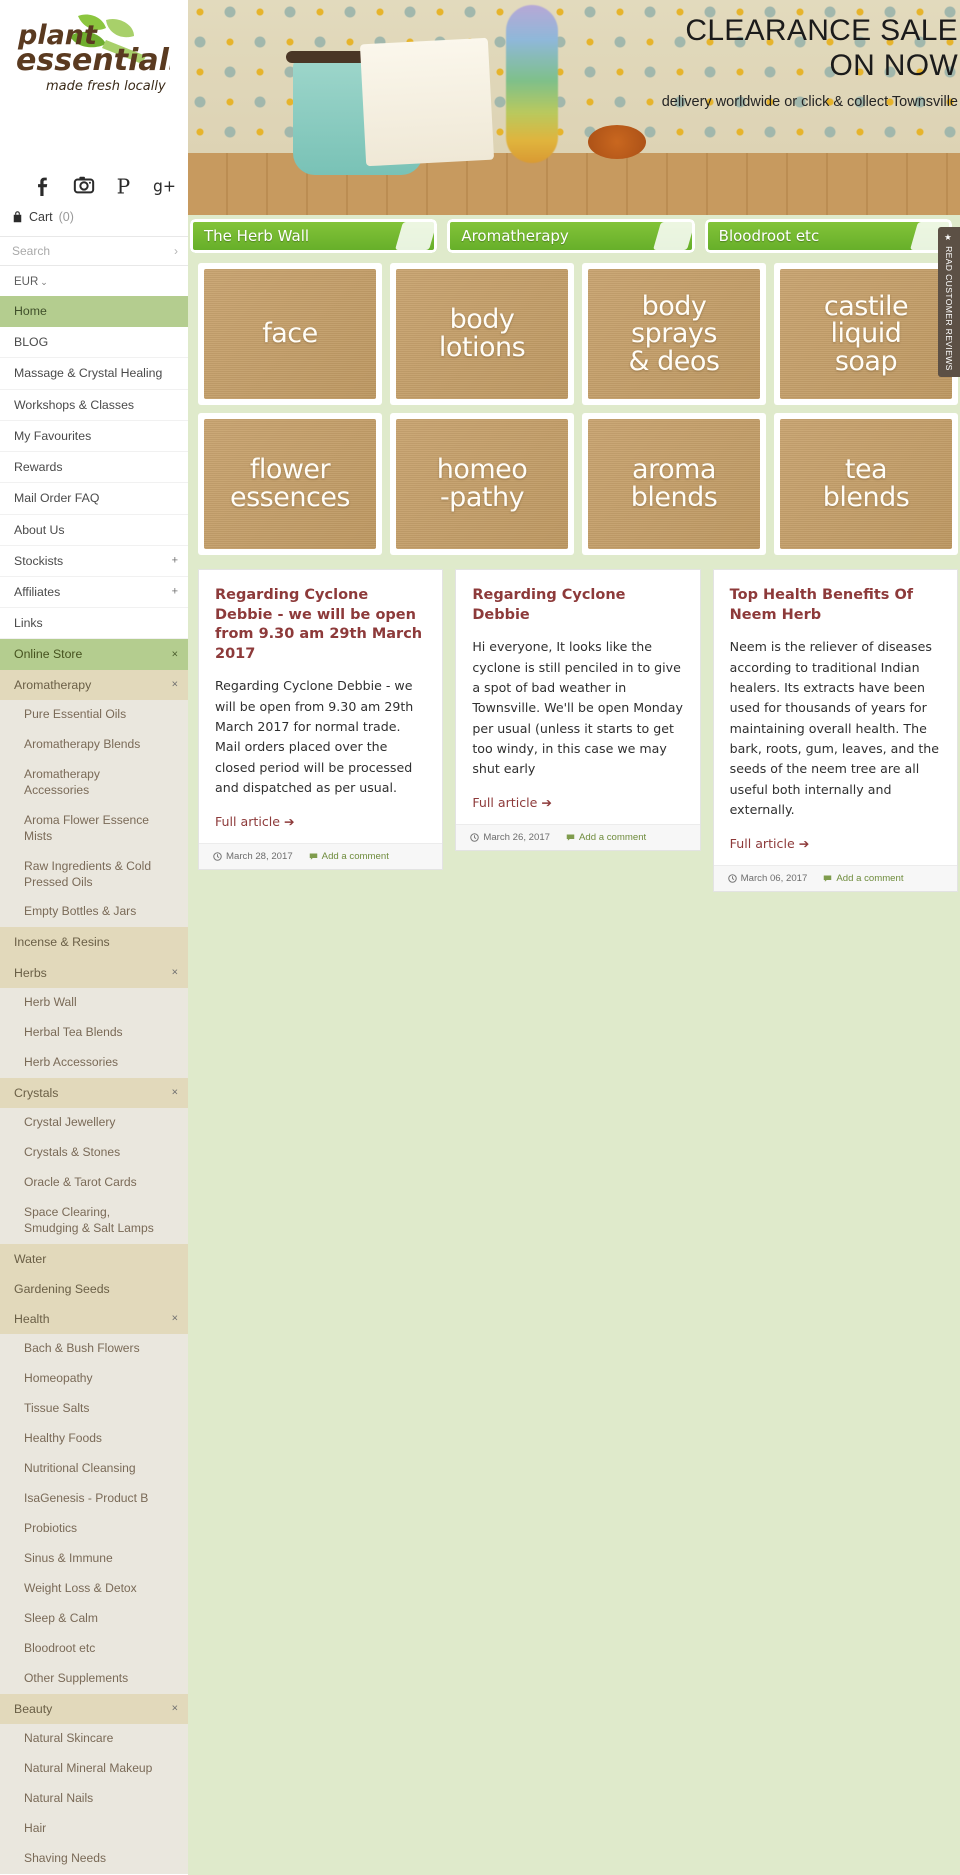 The height and width of the screenshot is (1875, 960). I want to click on category-tile: body sprays & deos, so click(674, 334).